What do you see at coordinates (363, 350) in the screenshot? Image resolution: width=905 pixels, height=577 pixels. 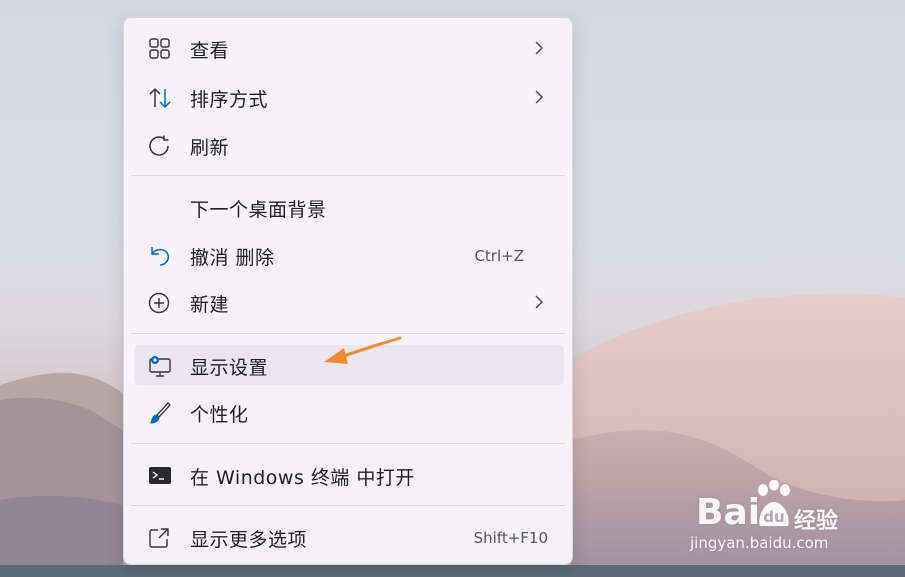 I see `annotation-arrow-icon` at bounding box center [363, 350].